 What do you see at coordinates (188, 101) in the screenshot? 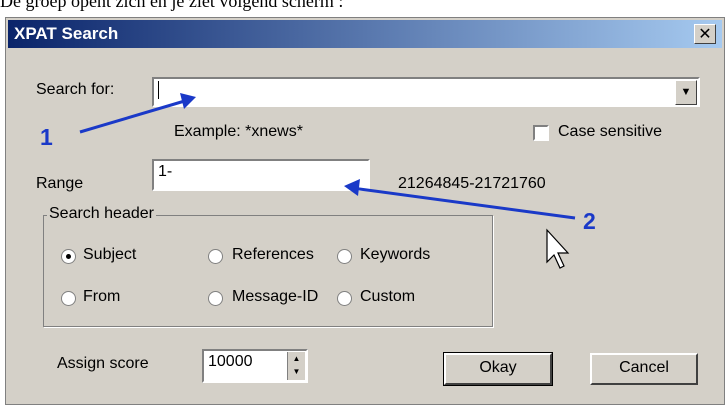
I see `arrow-1-head` at bounding box center [188, 101].